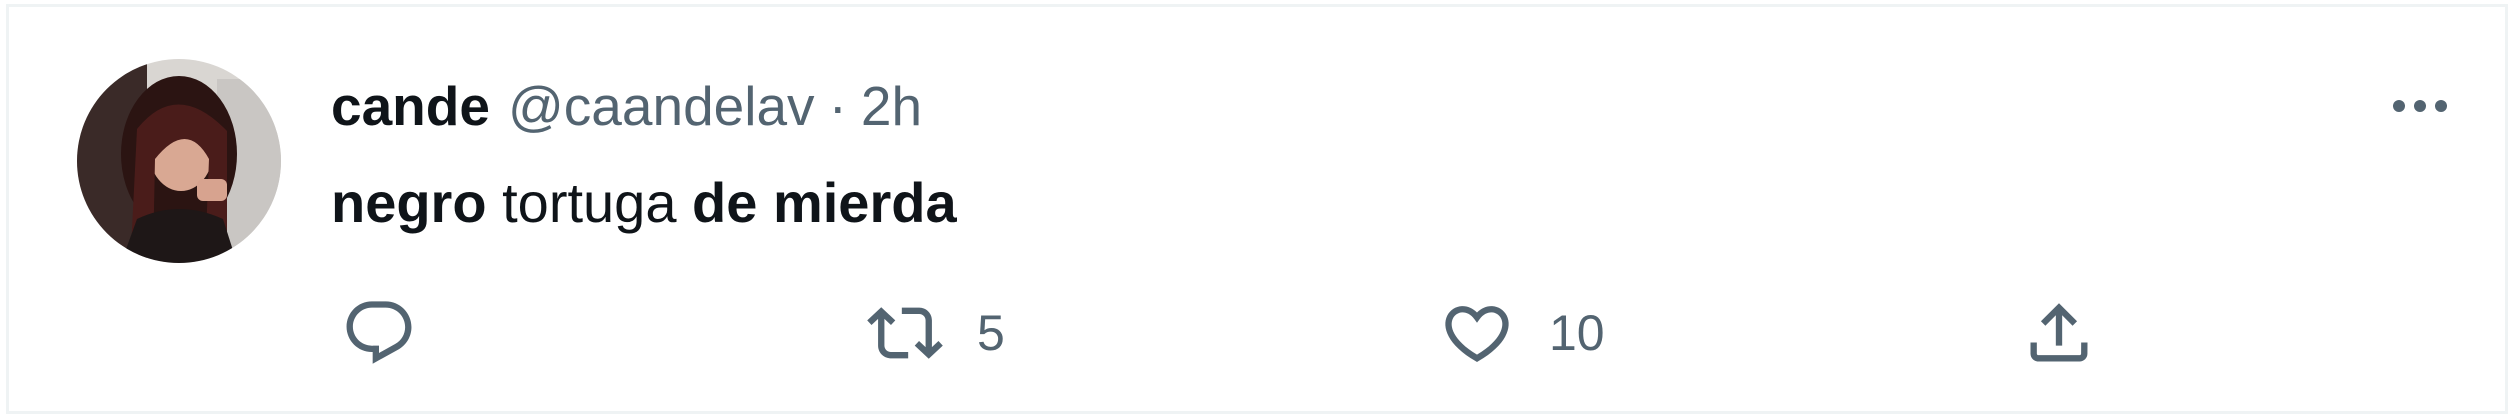 Image resolution: width=2520 pixels, height=420 pixels. What do you see at coordinates (409, 202) in the screenshot?
I see `tweet-text-bold-1: negro` at bounding box center [409, 202].